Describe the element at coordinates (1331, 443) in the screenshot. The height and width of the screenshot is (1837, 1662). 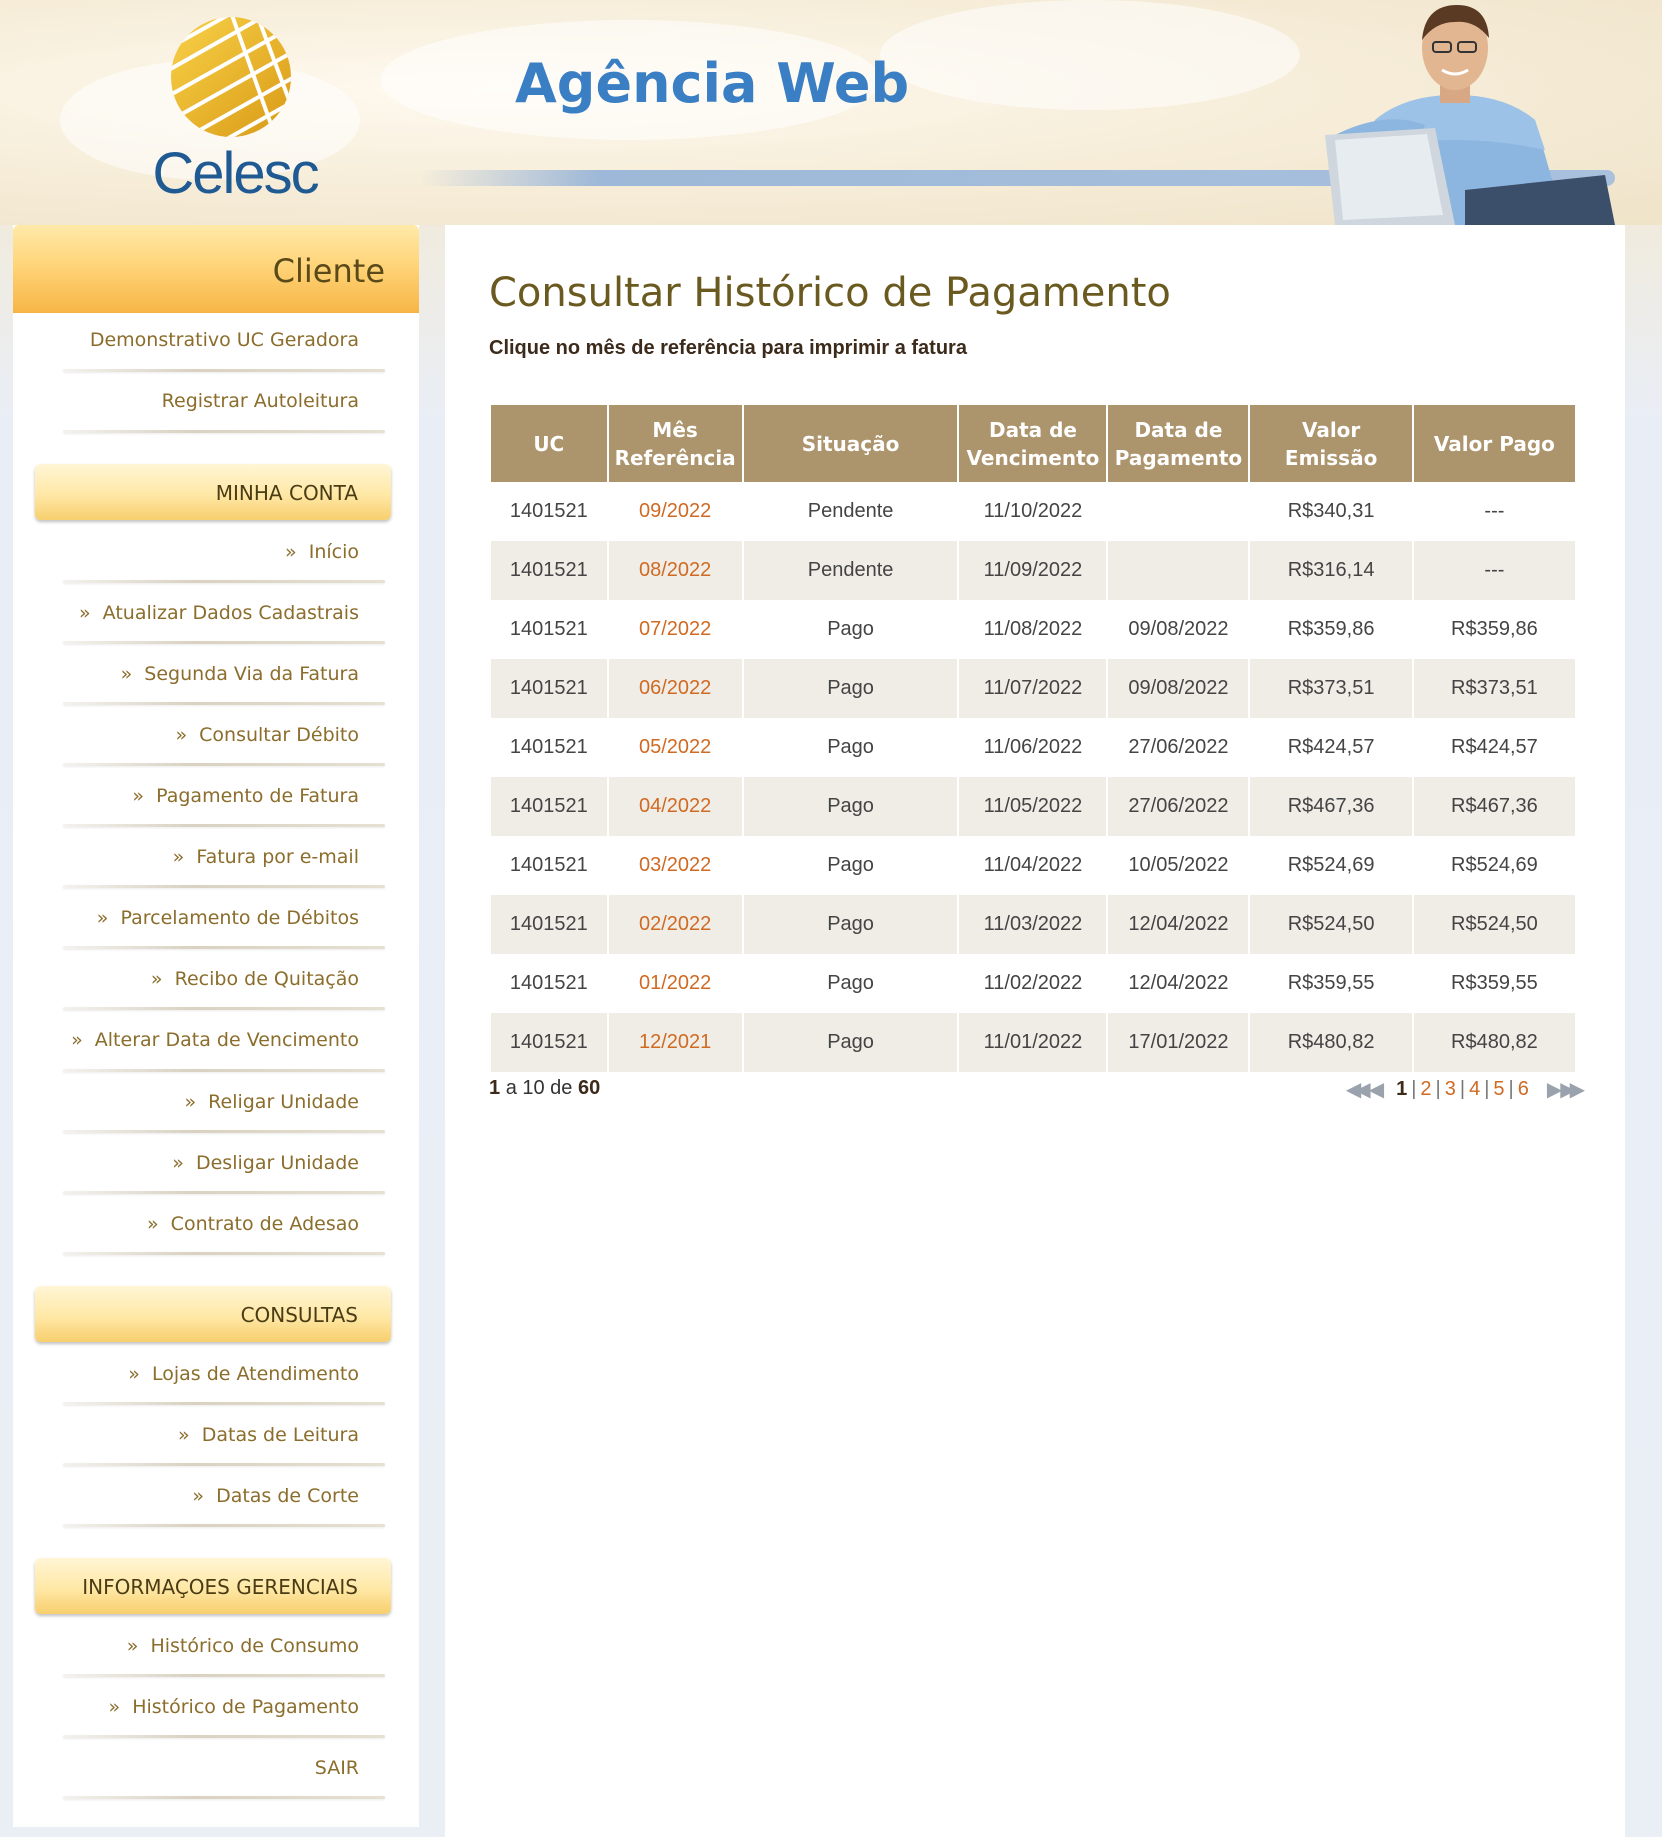
I see `column-header-valor-emissao: Valor Emissão` at that location.